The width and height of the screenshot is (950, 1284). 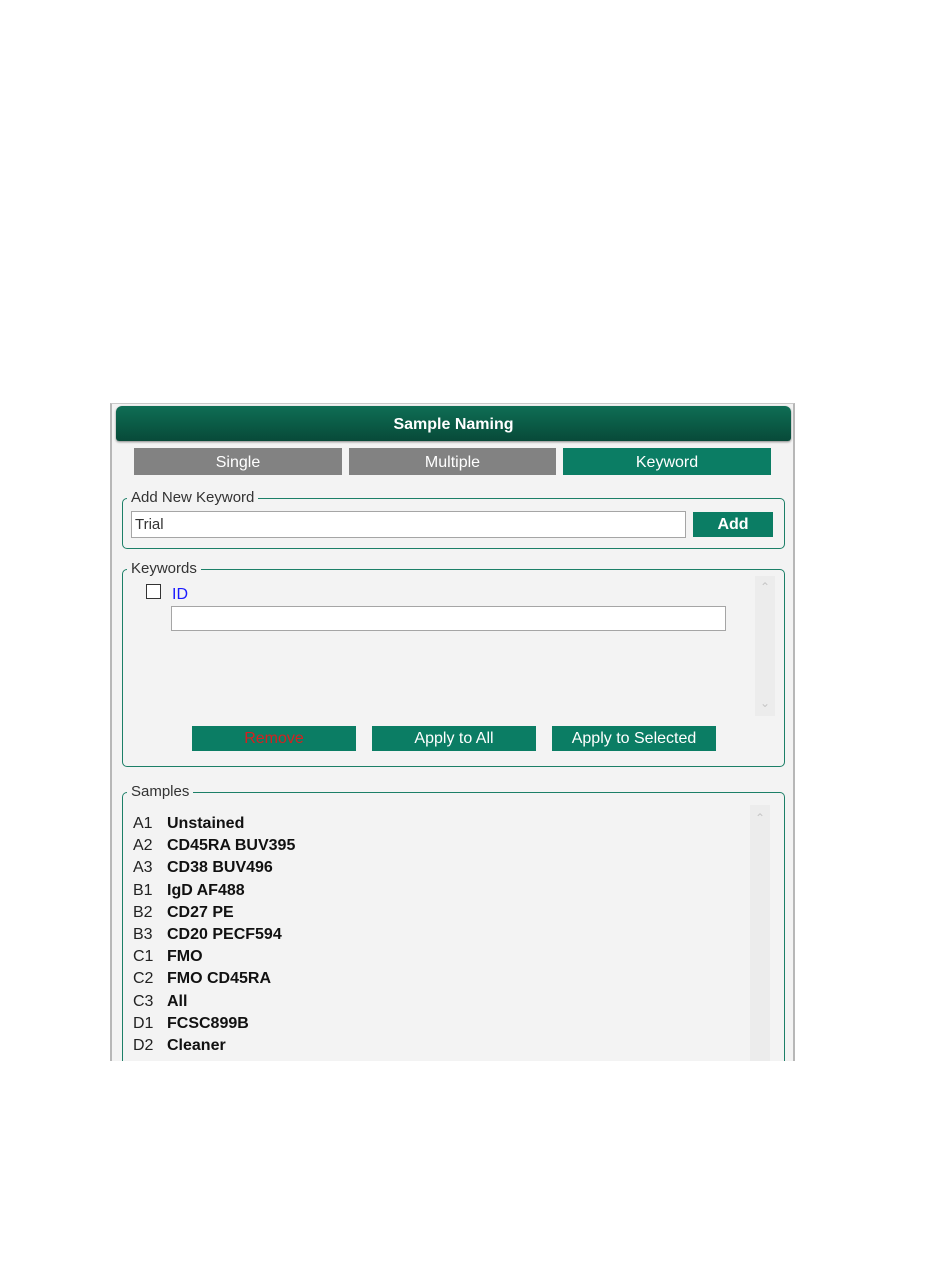 I want to click on list-item: C2 FMO CD45RA, so click(x=202, y=979).